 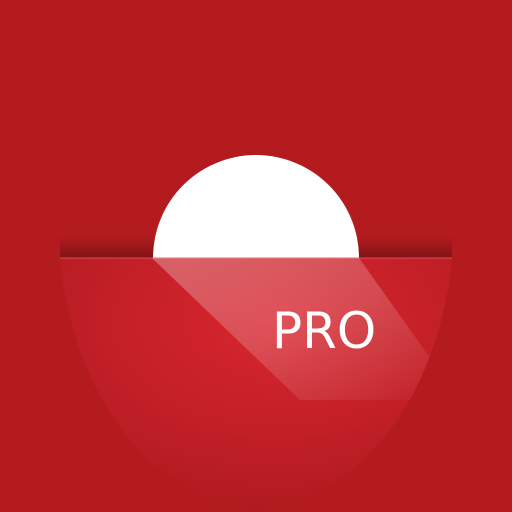 I want to click on pro-badge-label: PRO, so click(x=324, y=331).